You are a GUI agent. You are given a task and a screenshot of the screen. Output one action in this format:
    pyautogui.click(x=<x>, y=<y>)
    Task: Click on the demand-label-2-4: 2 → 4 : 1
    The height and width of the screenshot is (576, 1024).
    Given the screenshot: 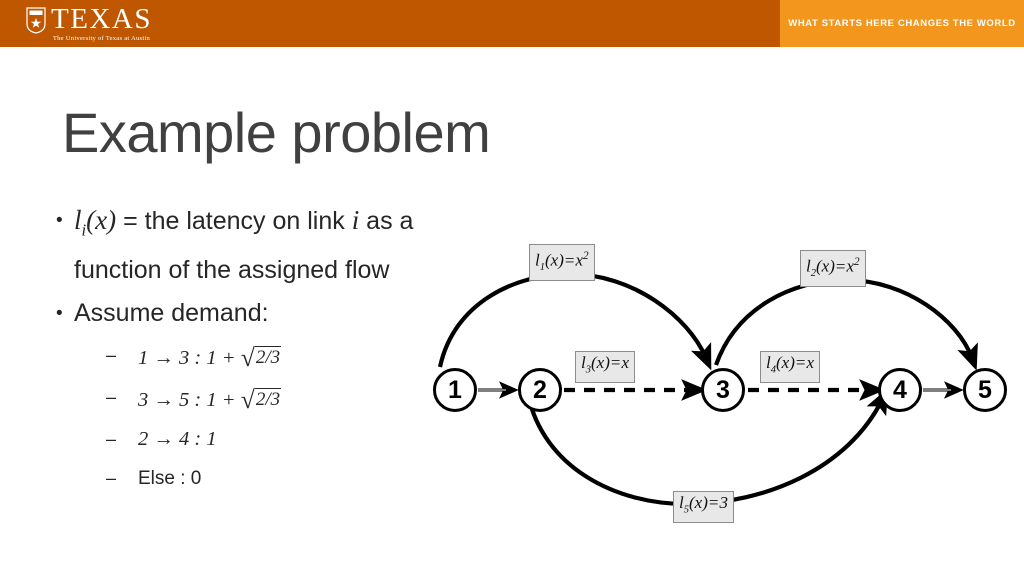 What is the action you would take?
    pyautogui.click(x=177, y=439)
    